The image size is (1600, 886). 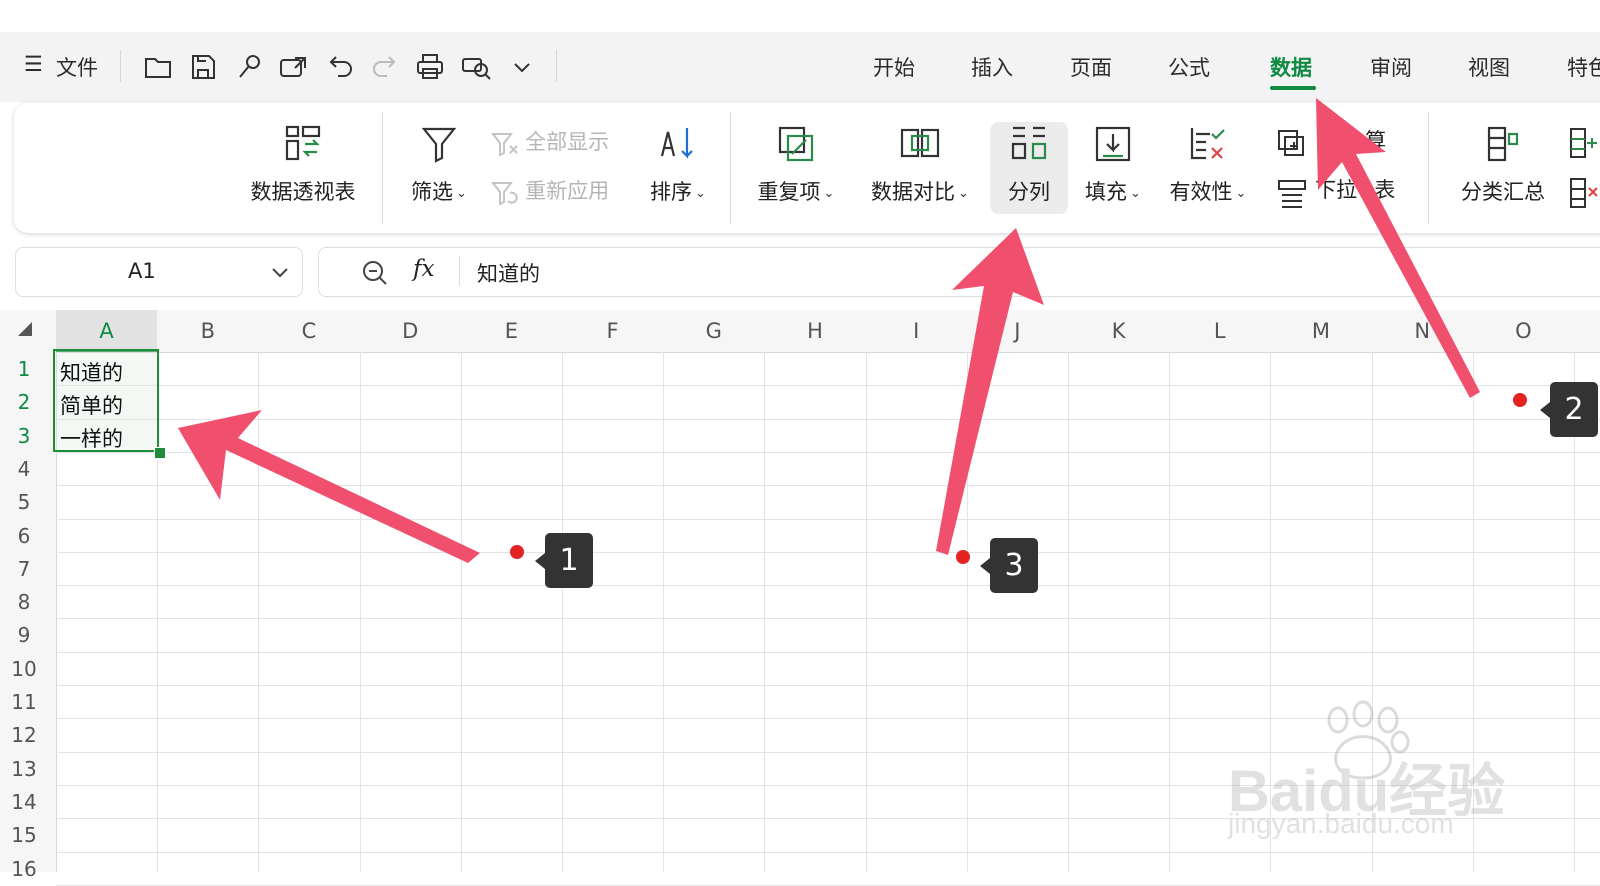 What do you see at coordinates (564, 560) in the screenshot?
I see `annotation-badge-1: 1` at bounding box center [564, 560].